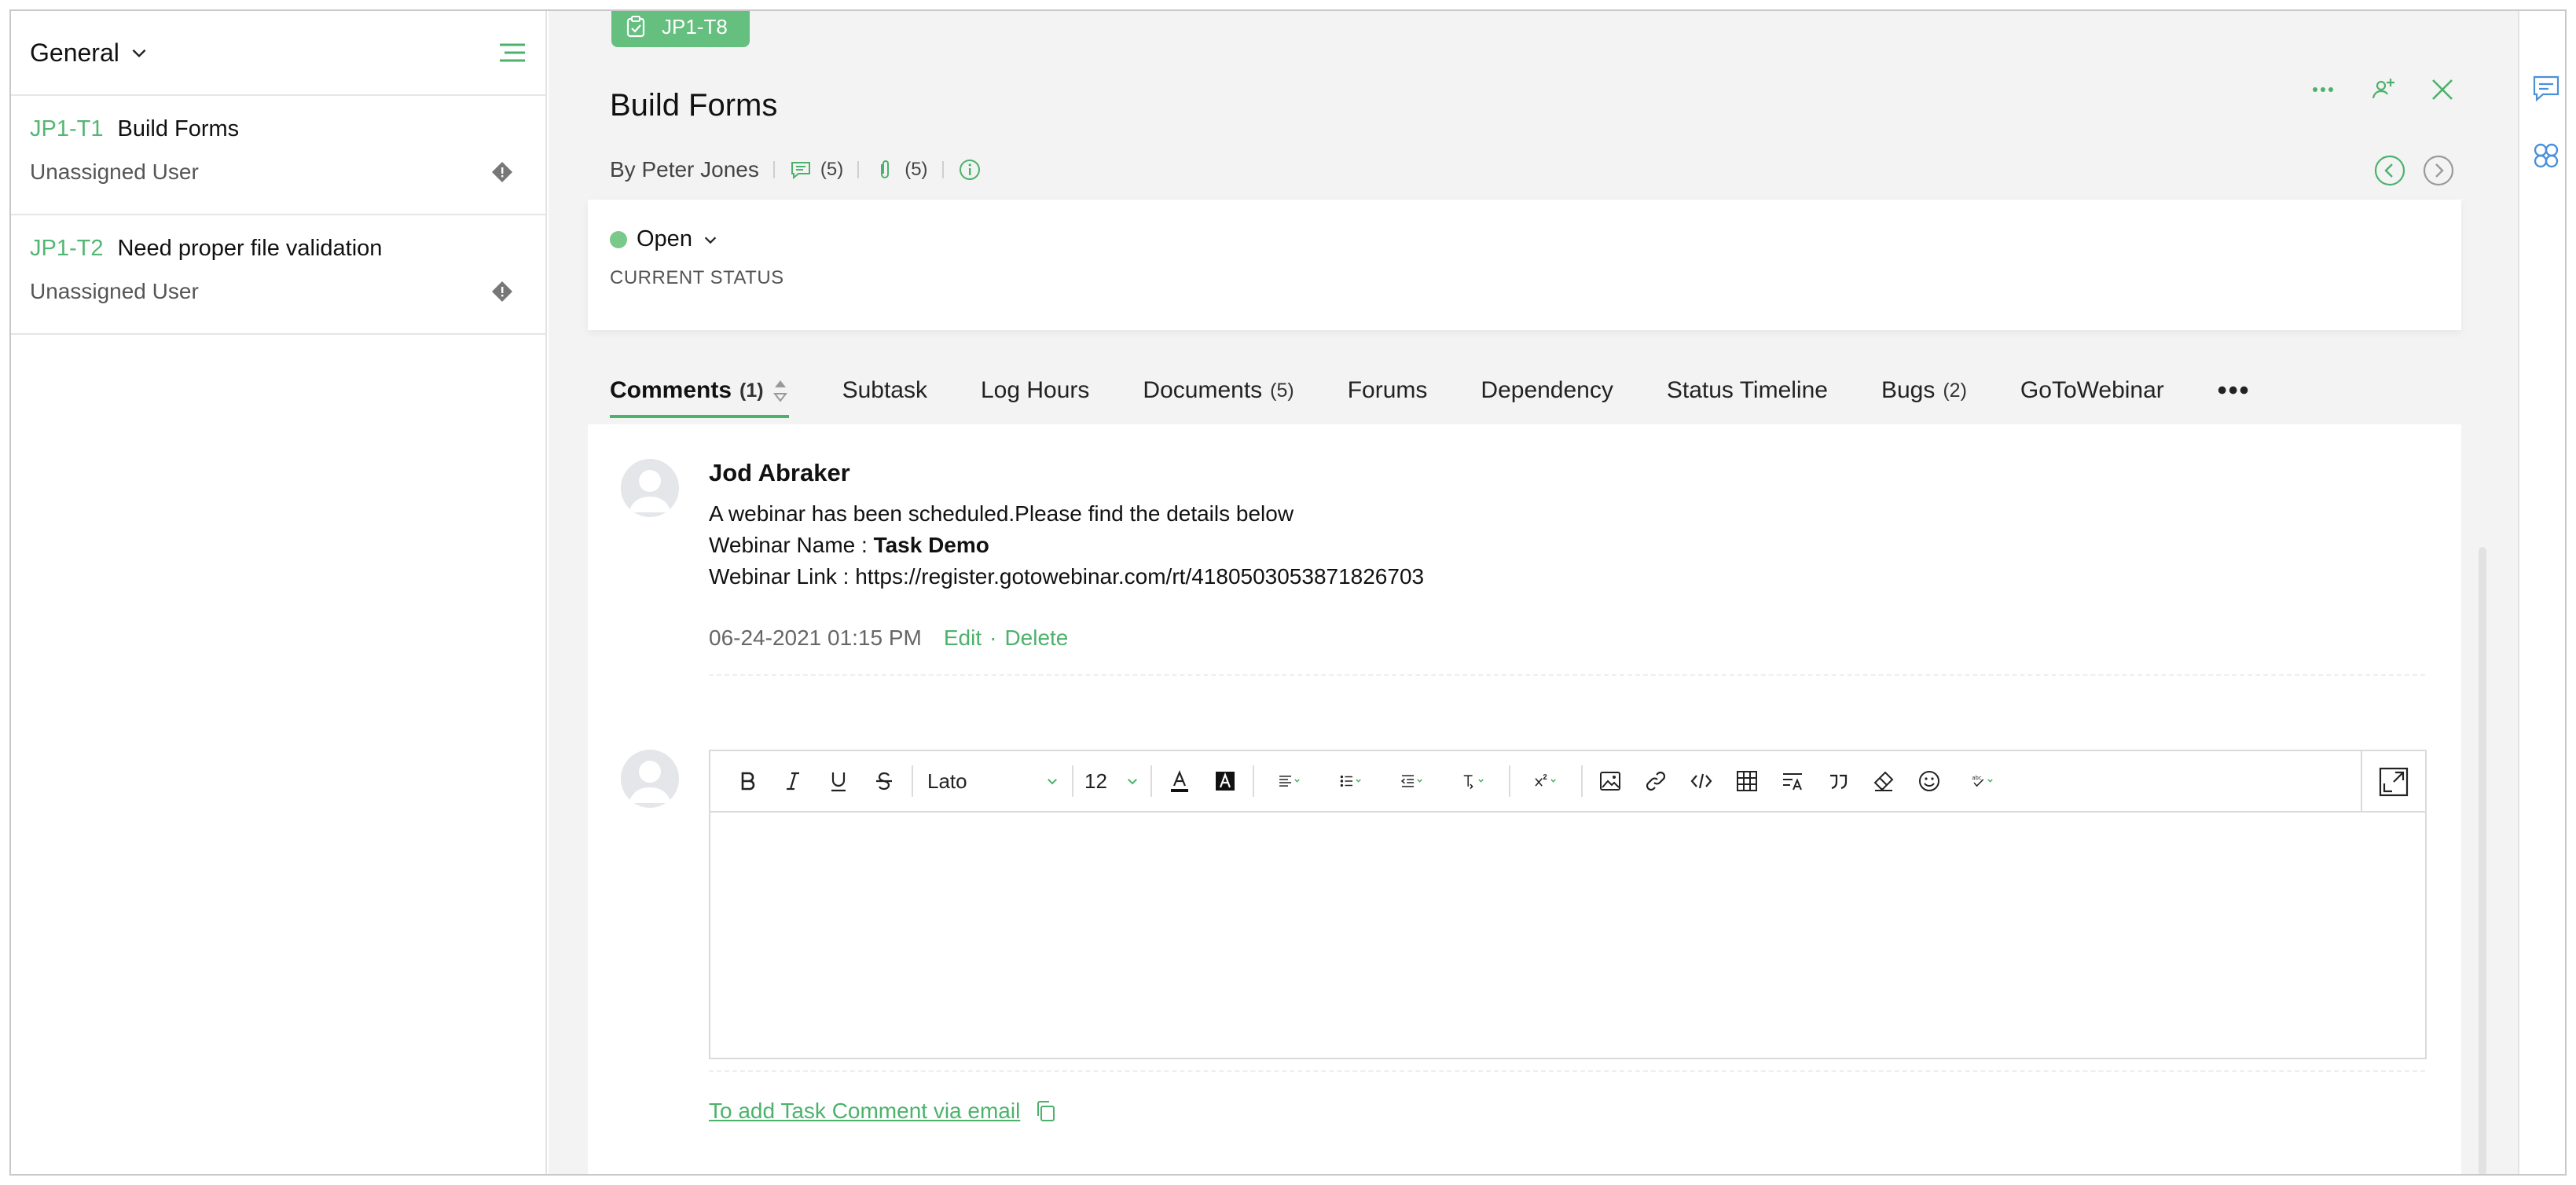 The width and height of the screenshot is (2576, 1185). Describe the element at coordinates (680, 29) in the screenshot. I see `task-id-tag: JP1-T8` at that location.